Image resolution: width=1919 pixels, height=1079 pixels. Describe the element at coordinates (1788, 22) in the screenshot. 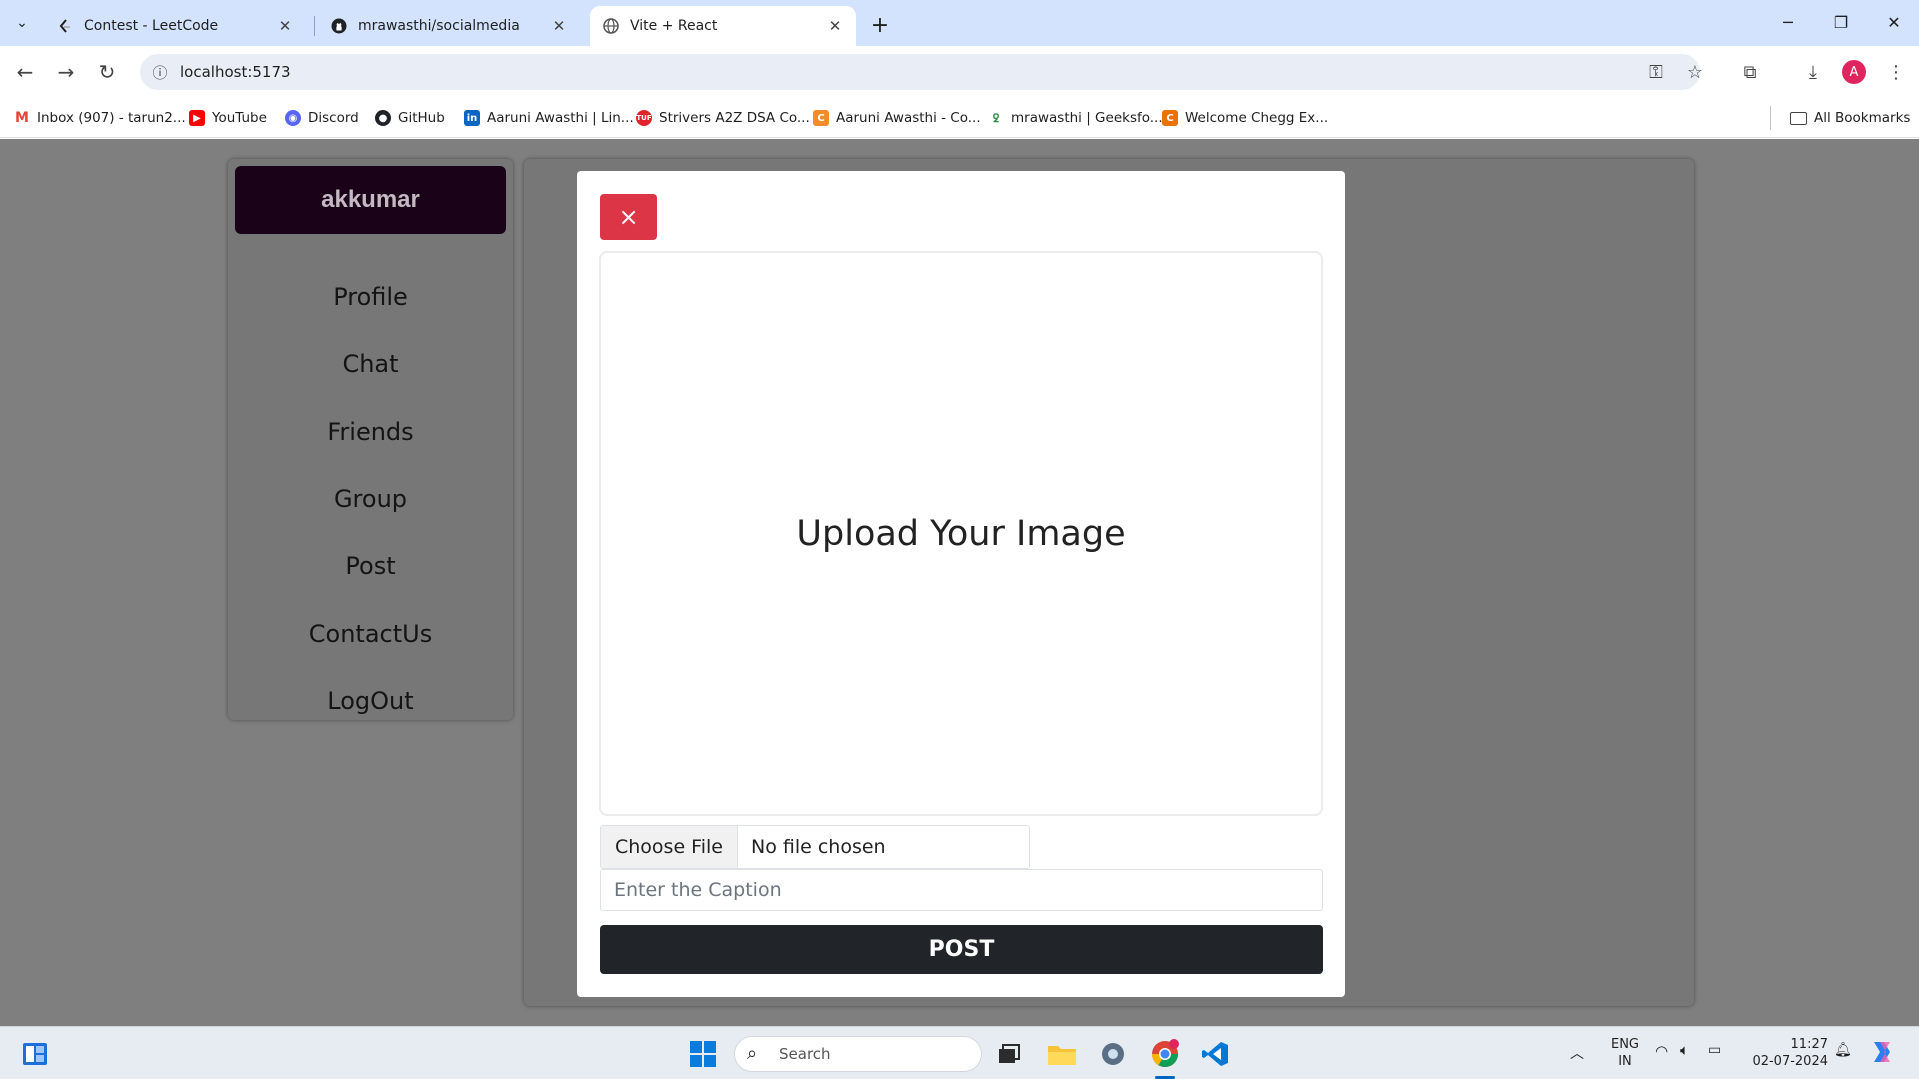

I see `minimize-icon: ─` at that location.